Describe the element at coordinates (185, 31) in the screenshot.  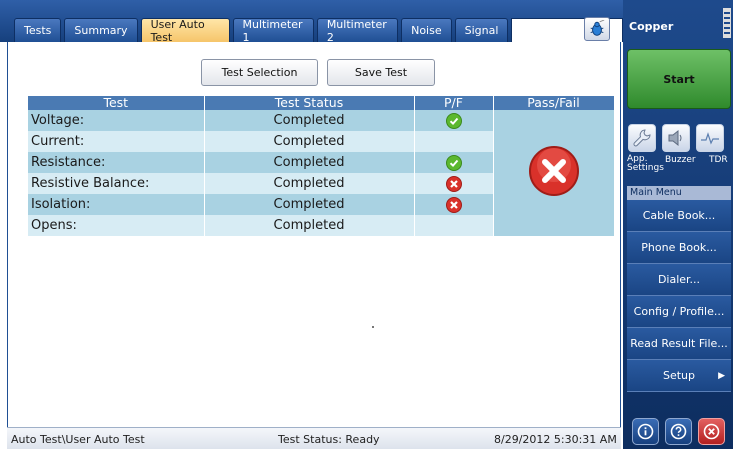
I see `tab-user-auto-test: User Auto Test` at that location.